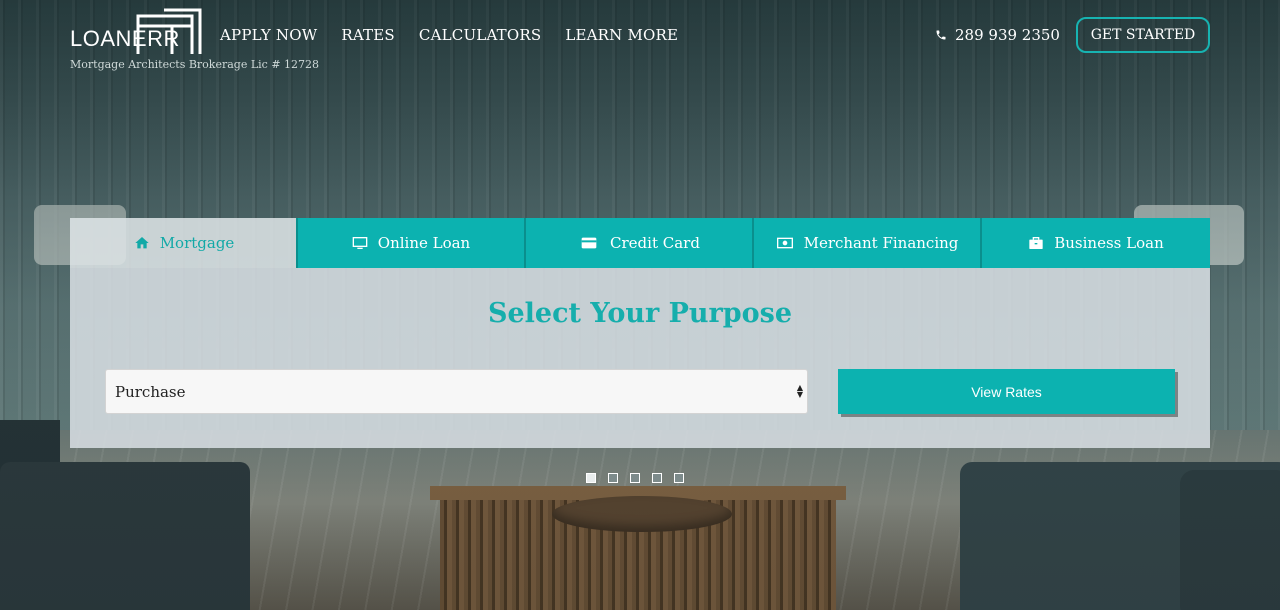 The width and height of the screenshot is (1280, 610). I want to click on nav-apply-now: APPLY NOW, so click(268, 35).